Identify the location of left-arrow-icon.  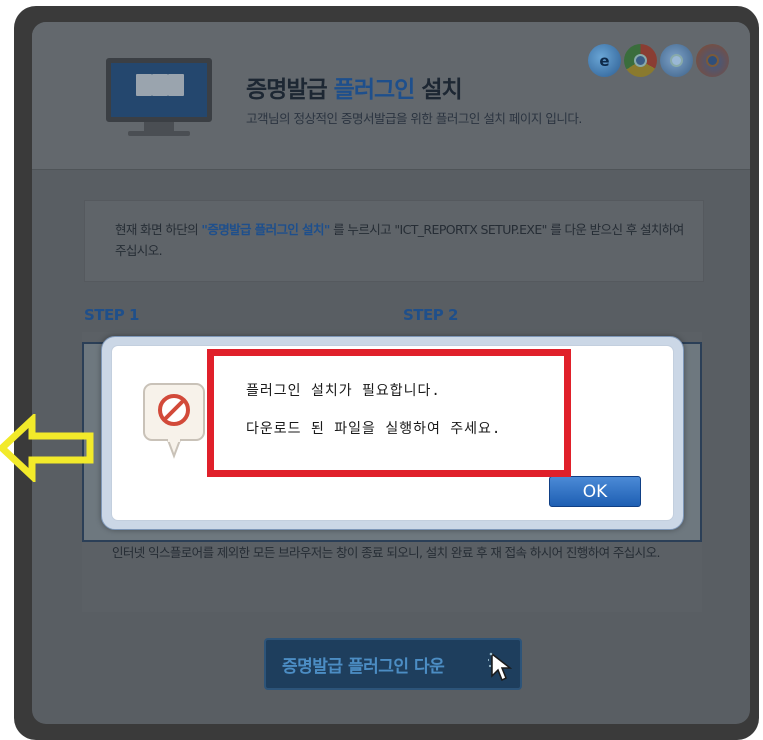
(47, 448).